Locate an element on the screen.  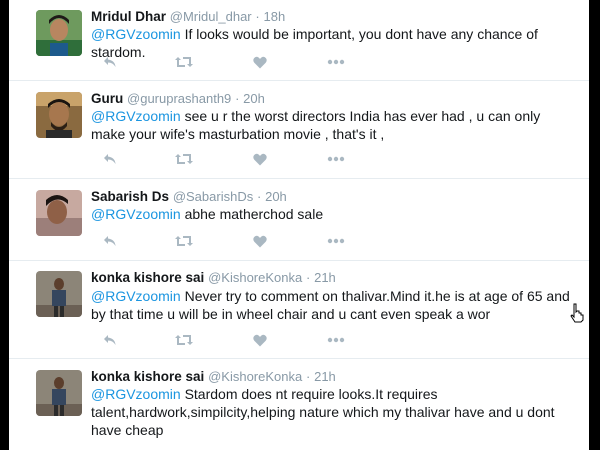
display-name: Sabarish Ds is located at coordinates (130, 196).